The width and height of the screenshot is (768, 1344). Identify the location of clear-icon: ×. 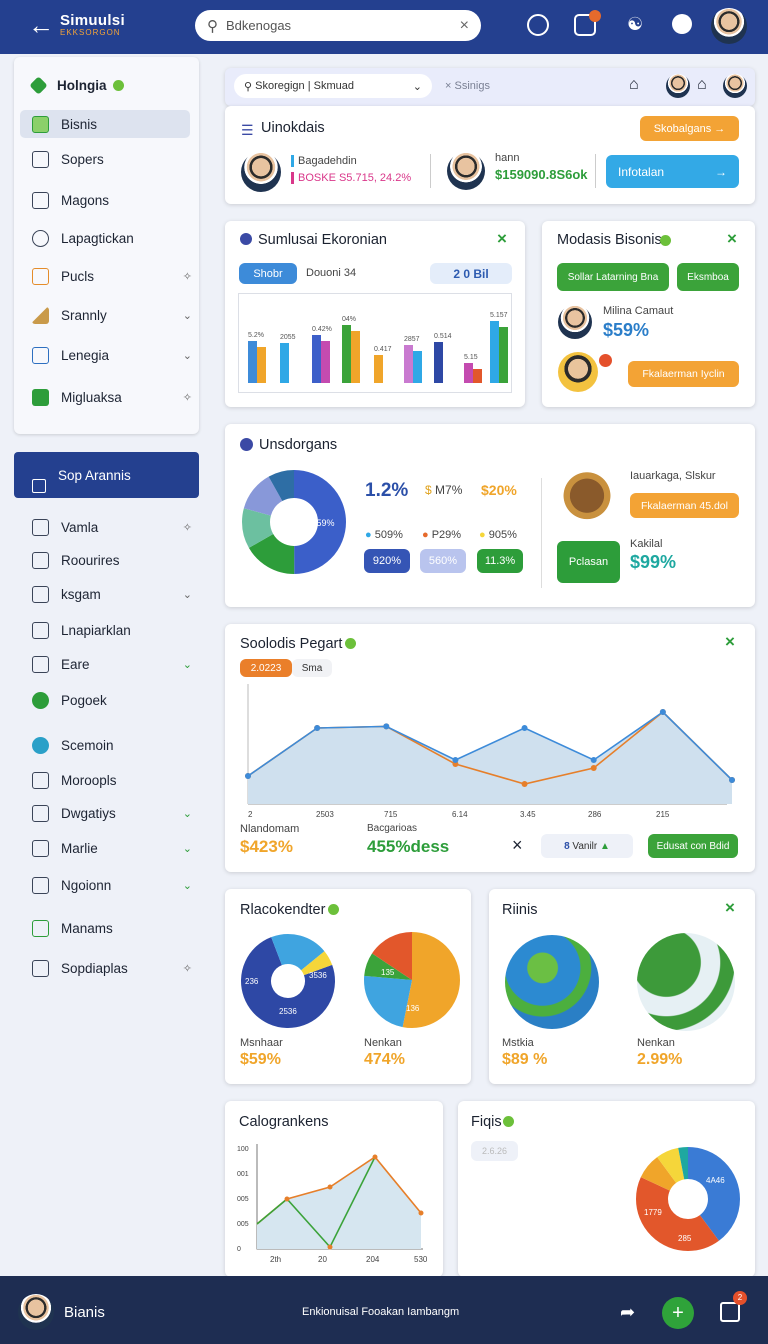
(464, 26).